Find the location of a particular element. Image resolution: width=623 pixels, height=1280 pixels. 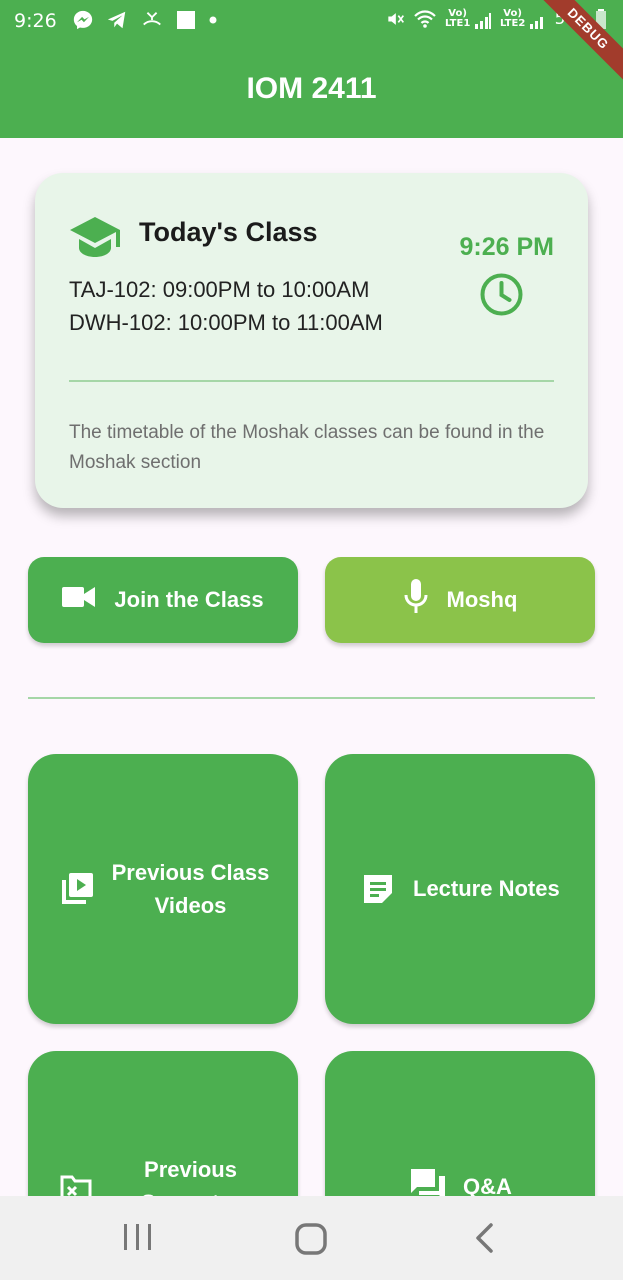

mute-vibrate-icon is located at coordinates (395, 19).